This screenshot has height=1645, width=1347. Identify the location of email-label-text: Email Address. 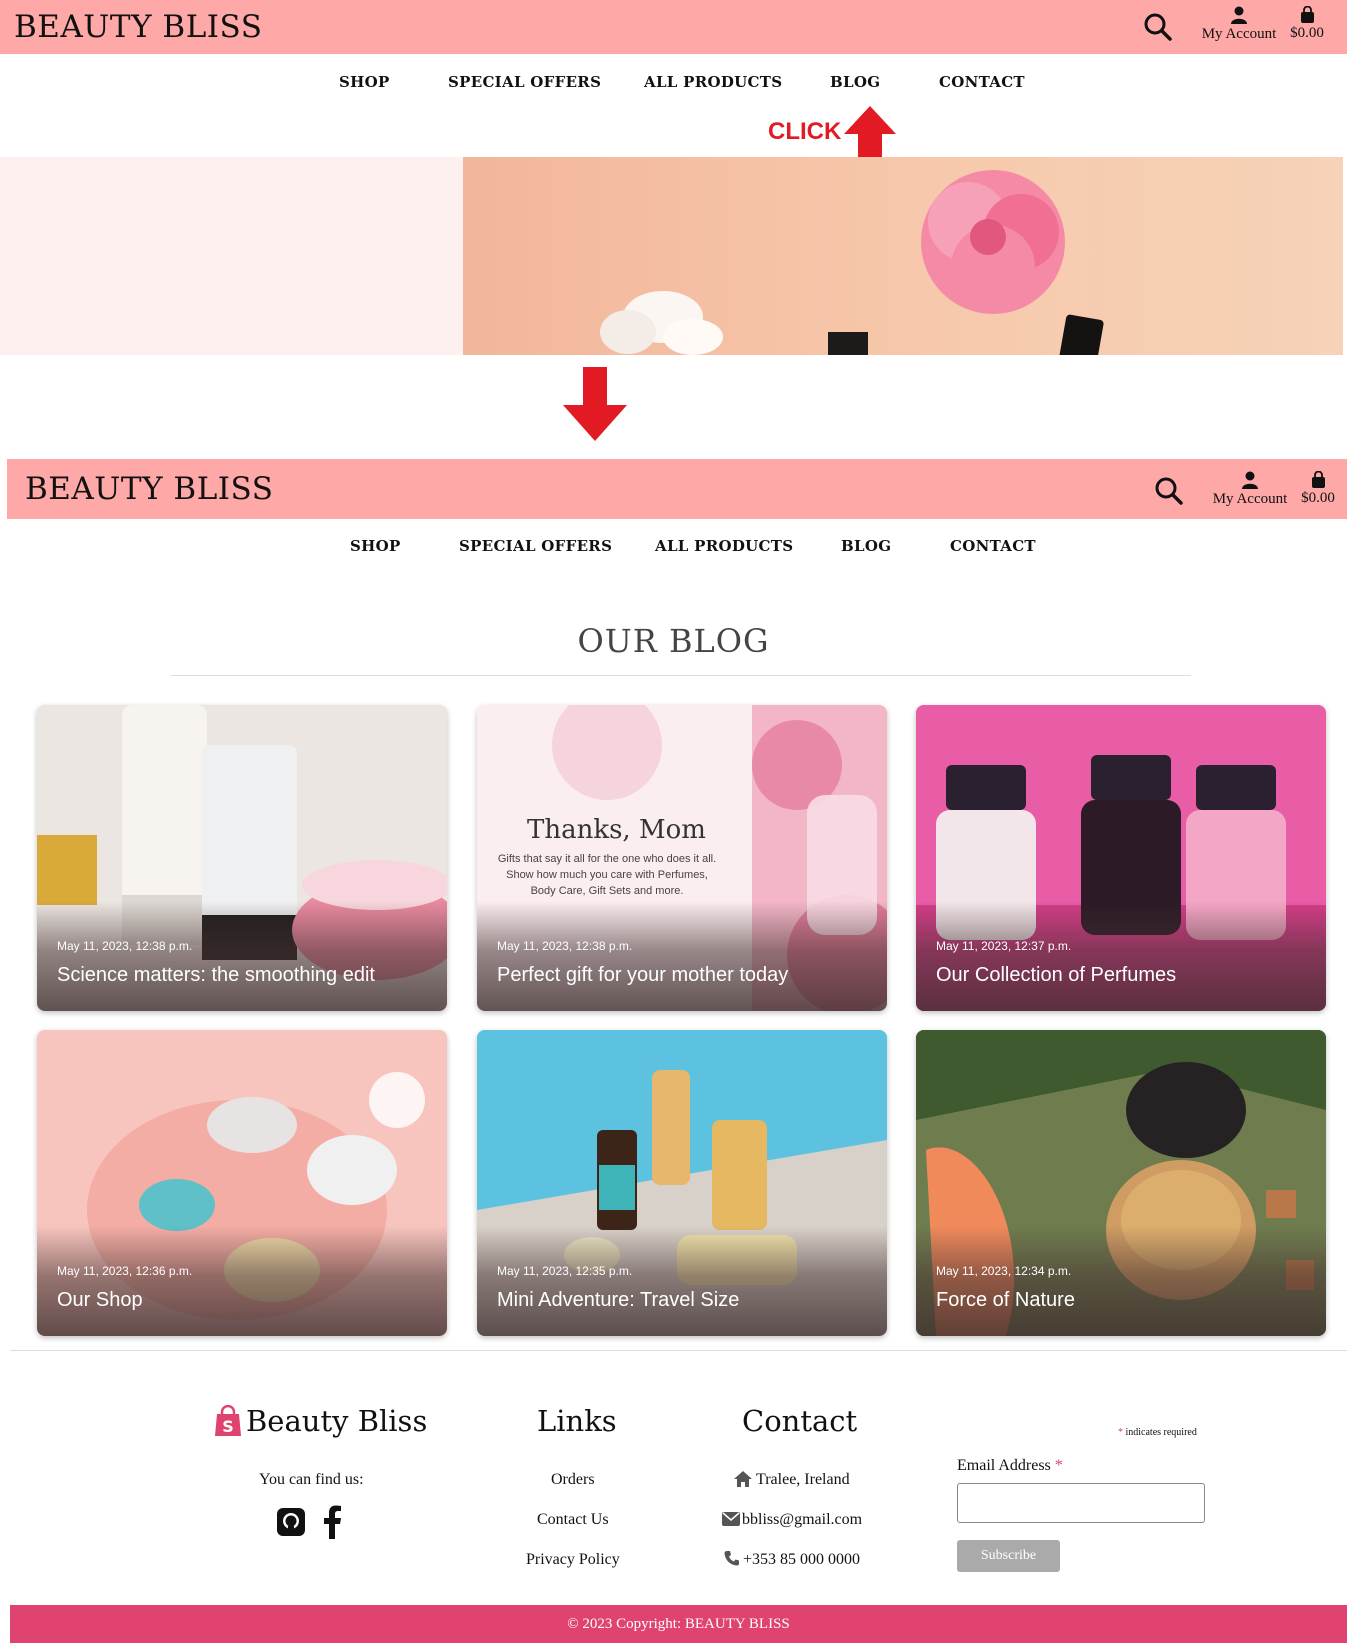
(1004, 1465).